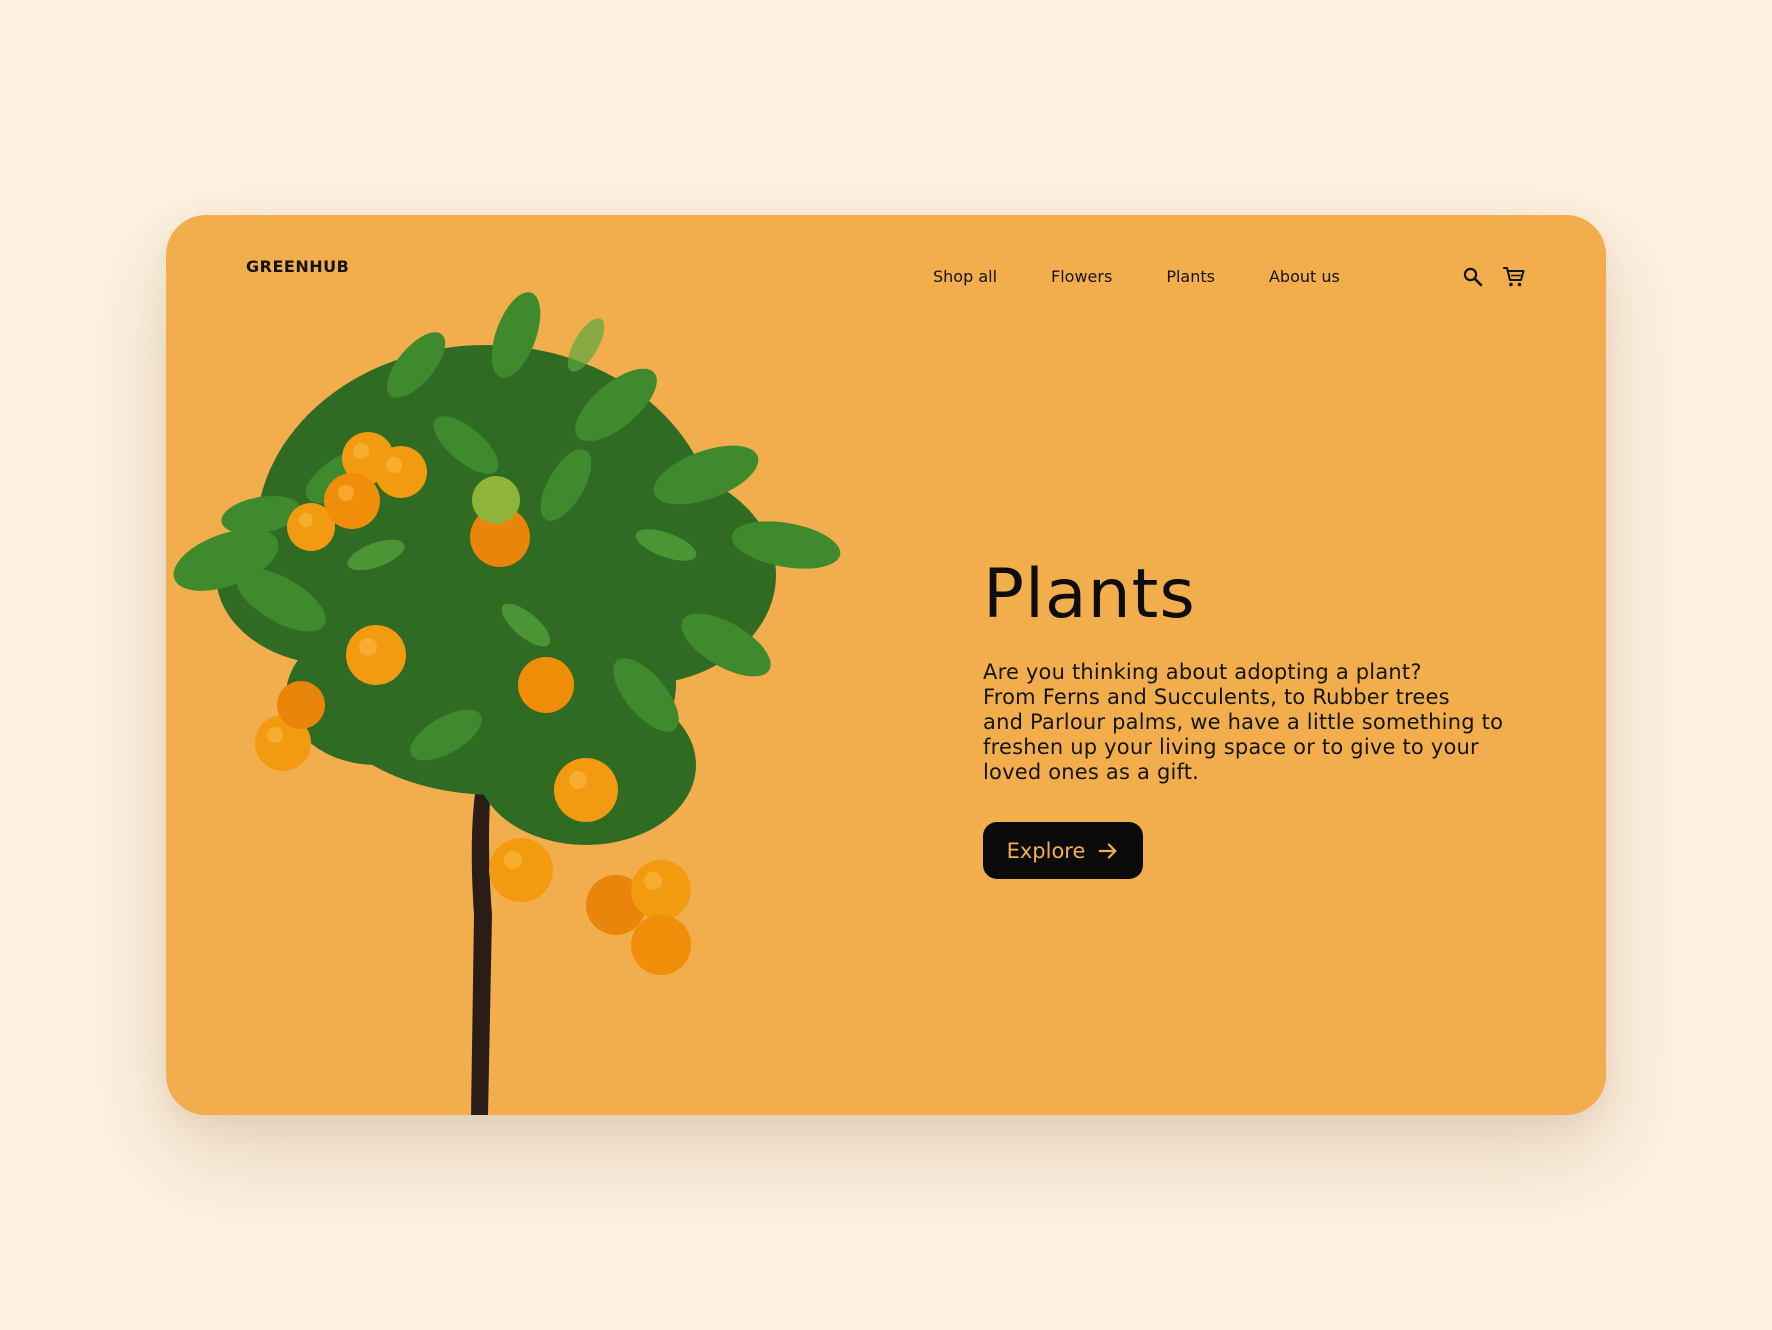 This screenshot has height=1330, width=1772. I want to click on hero-description-line: Are you thinking about adopting a plant?, so click(1202, 672).